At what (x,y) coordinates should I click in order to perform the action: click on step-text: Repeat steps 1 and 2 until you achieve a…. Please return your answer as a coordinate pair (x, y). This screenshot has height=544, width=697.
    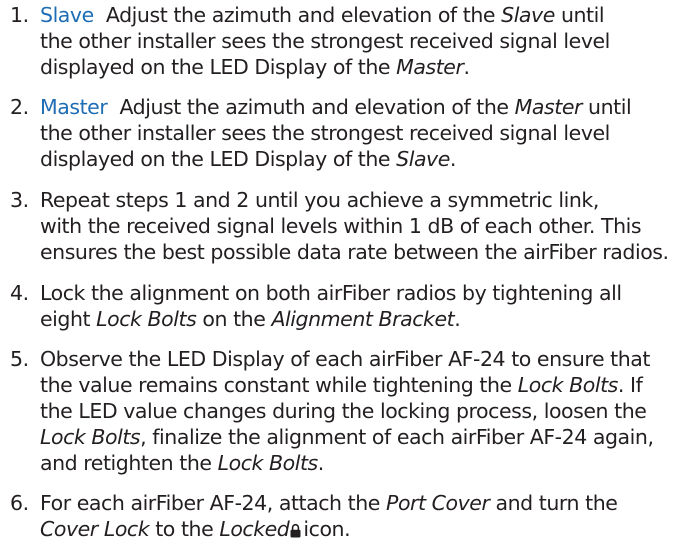
    Looking at the image, I should click on (367, 226).